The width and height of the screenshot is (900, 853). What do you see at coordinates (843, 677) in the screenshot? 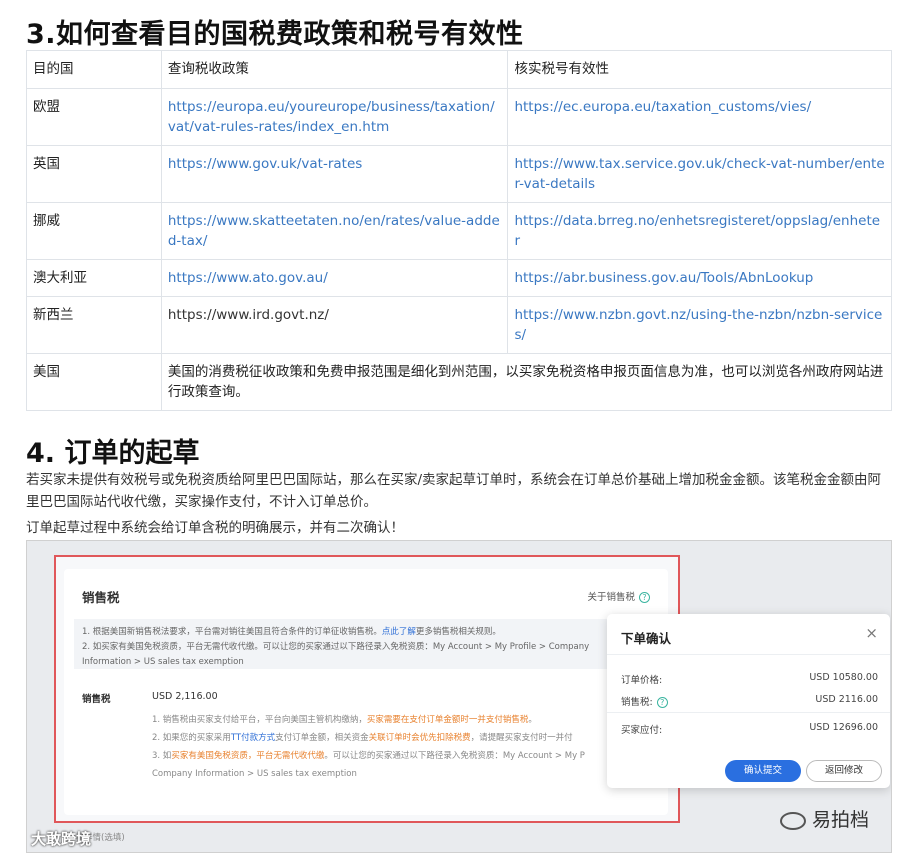
I see `price-value: USD 10580.00` at bounding box center [843, 677].